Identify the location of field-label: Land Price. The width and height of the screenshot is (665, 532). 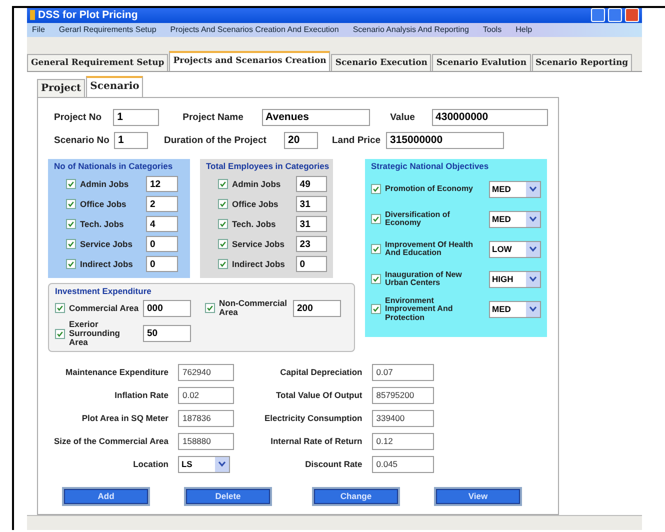
(357, 140).